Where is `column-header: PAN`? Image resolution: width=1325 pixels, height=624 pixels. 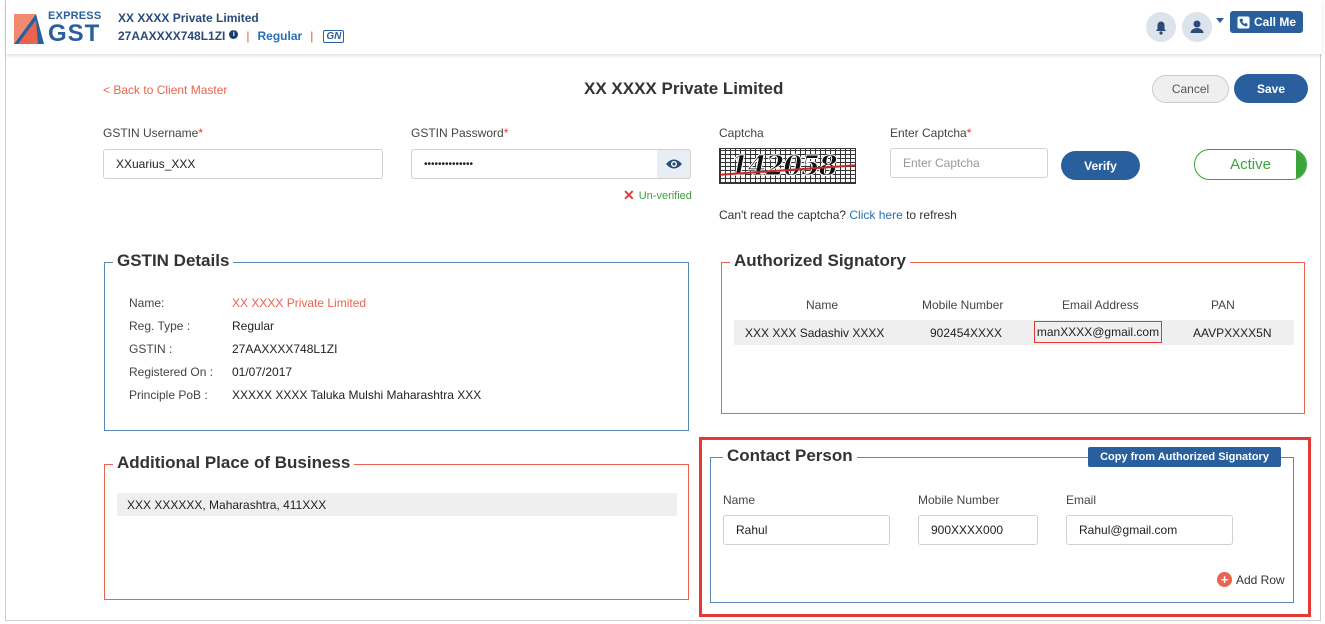 column-header: PAN is located at coordinates (1223, 305).